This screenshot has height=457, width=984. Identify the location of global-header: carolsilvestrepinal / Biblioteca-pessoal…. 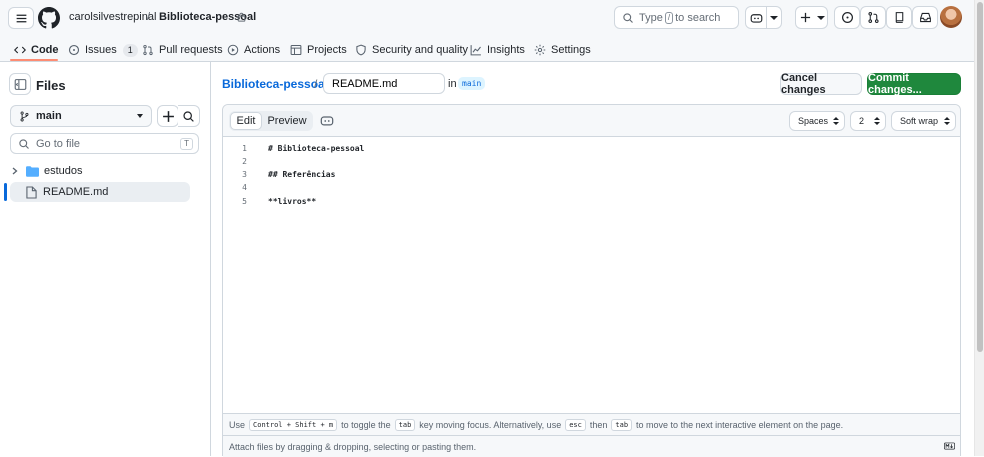
(487, 31).